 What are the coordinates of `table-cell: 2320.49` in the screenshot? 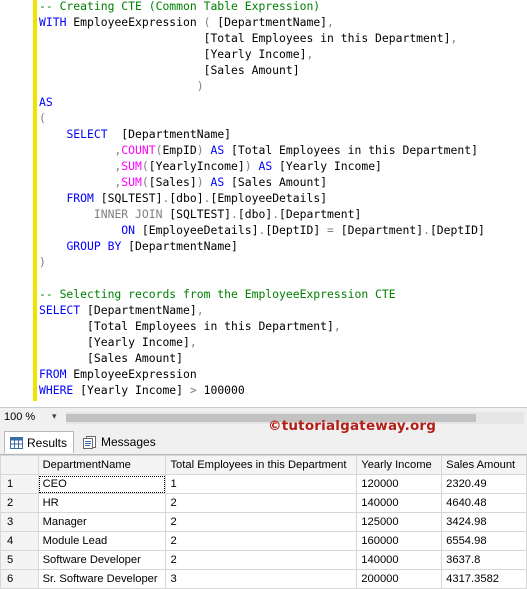 It's located at (484, 484).